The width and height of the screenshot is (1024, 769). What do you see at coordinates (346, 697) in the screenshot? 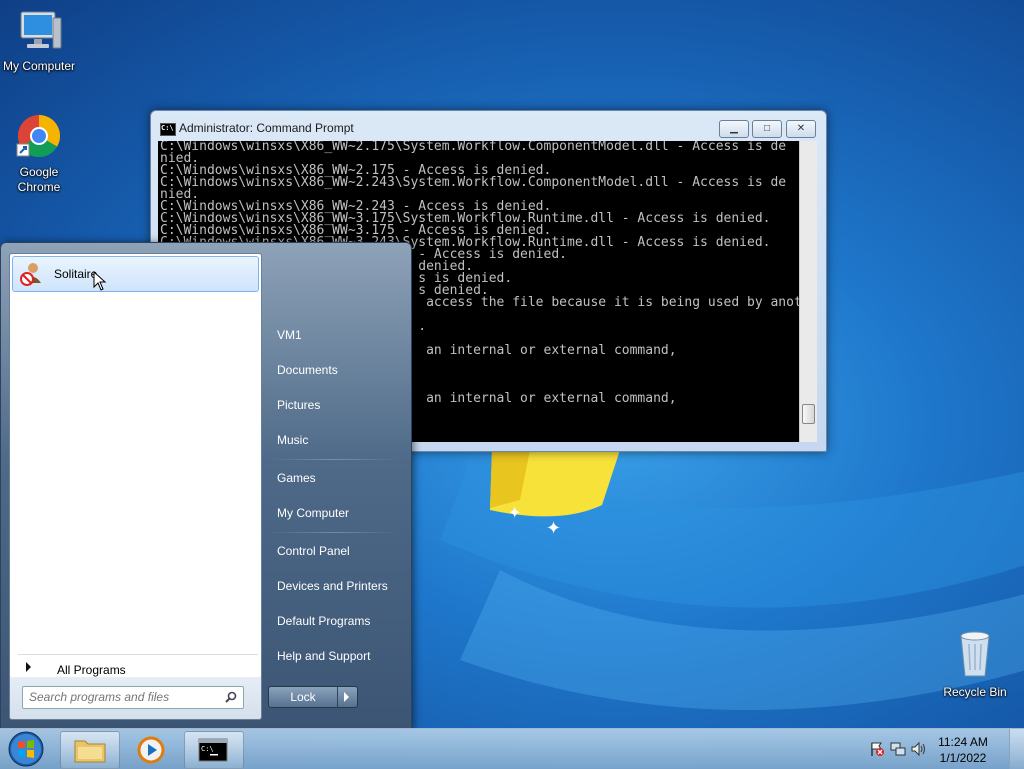
I see `shutdown-options-arrow-icon` at bounding box center [346, 697].